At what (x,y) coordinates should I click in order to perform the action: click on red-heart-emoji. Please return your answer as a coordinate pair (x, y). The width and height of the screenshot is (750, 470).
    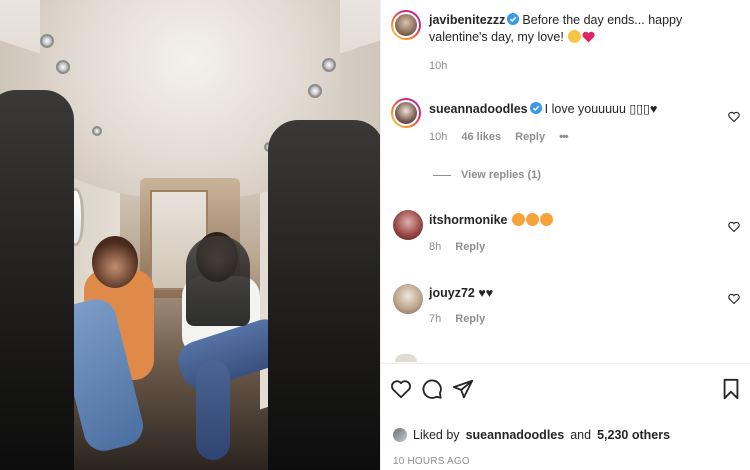
    Looking at the image, I should click on (588, 37).